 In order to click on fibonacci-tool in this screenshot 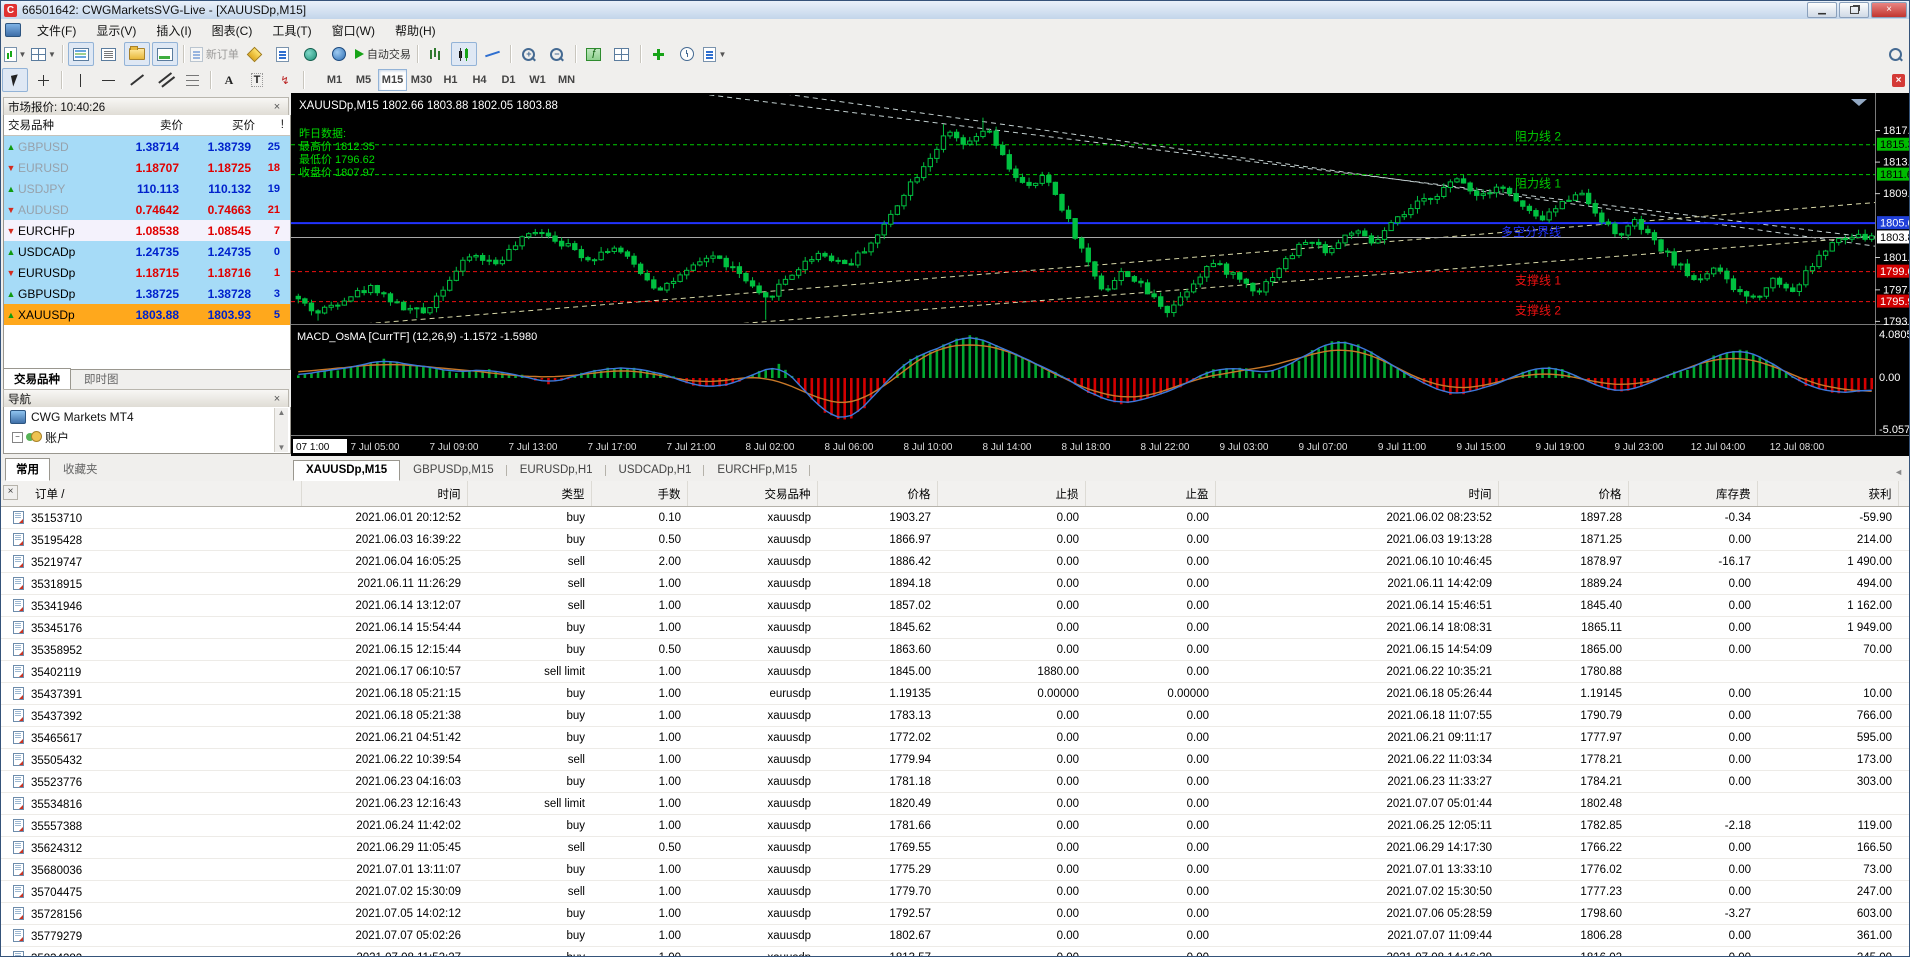, I will do `click(192, 80)`.